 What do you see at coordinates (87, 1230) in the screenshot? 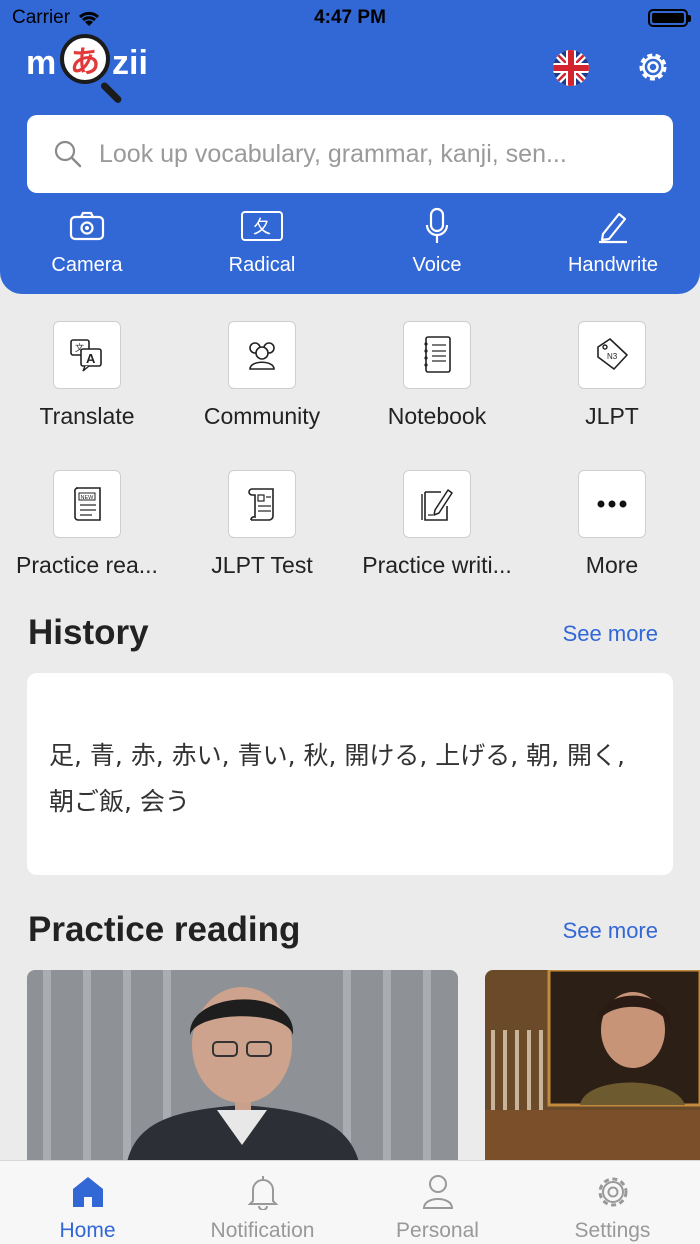
I see `tab-home-label: Home` at bounding box center [87, 1230].